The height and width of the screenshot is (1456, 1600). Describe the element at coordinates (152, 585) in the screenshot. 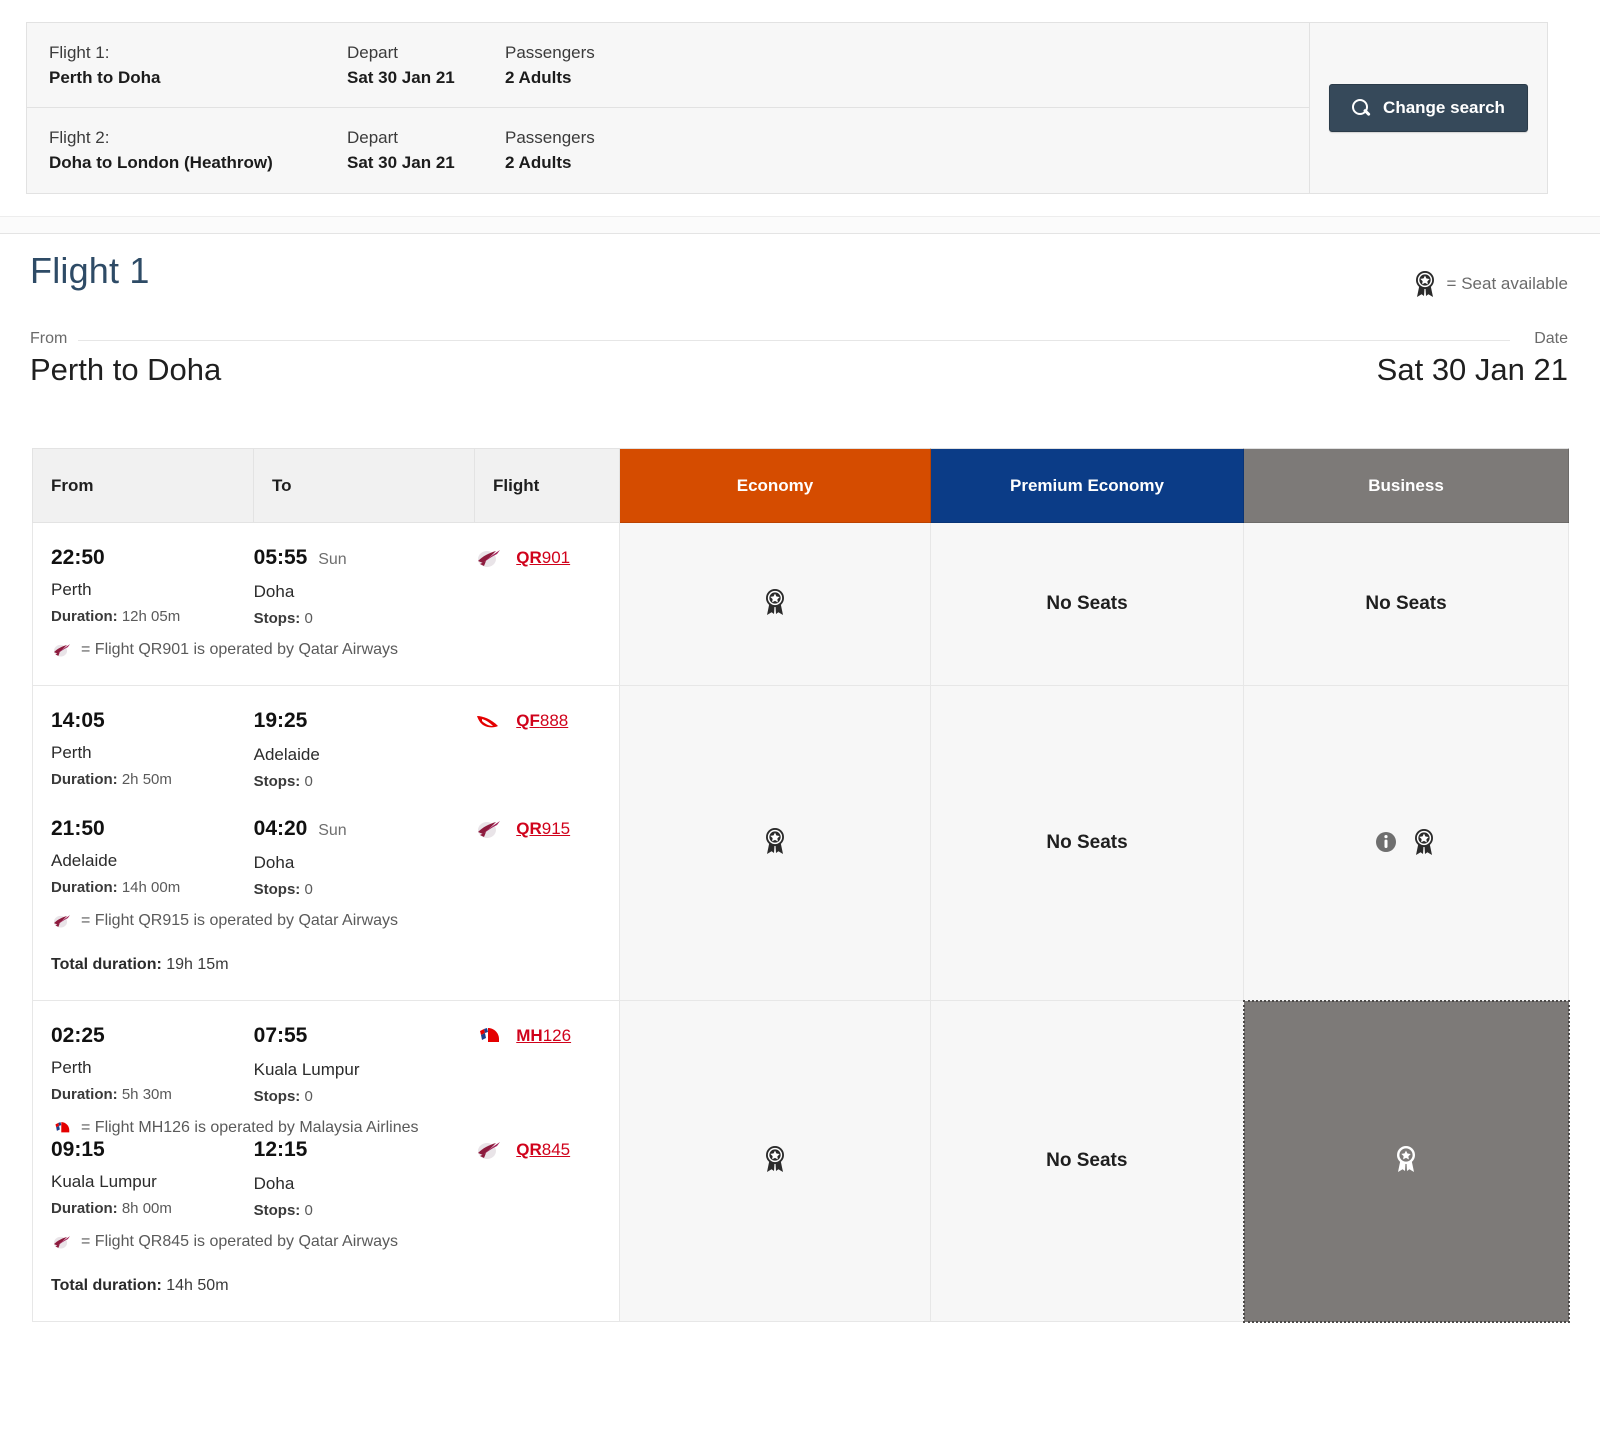

I see `segment-departure: 22:50 Perth Duration: 12h 05m` at that location.